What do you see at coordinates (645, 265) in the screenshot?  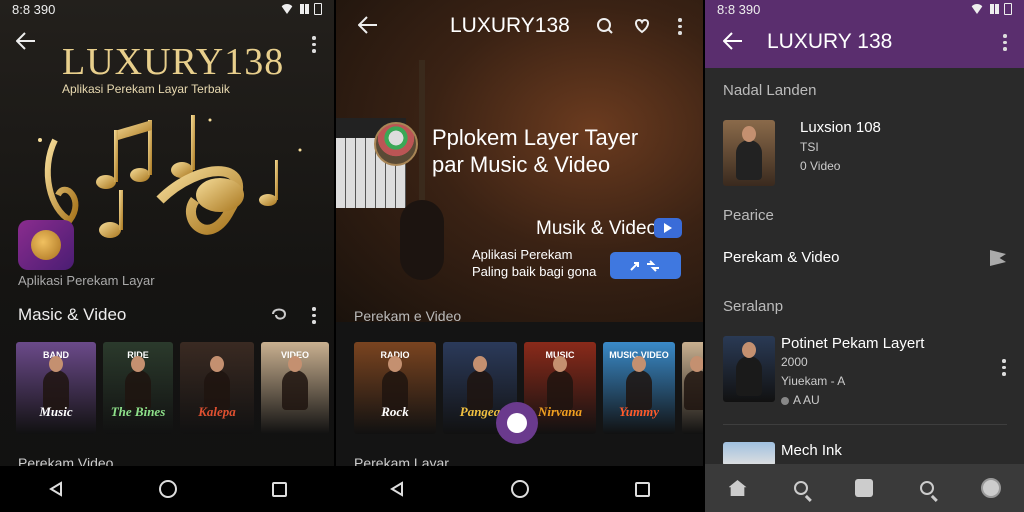 I see `share-button` at bounding box center [645, 265].